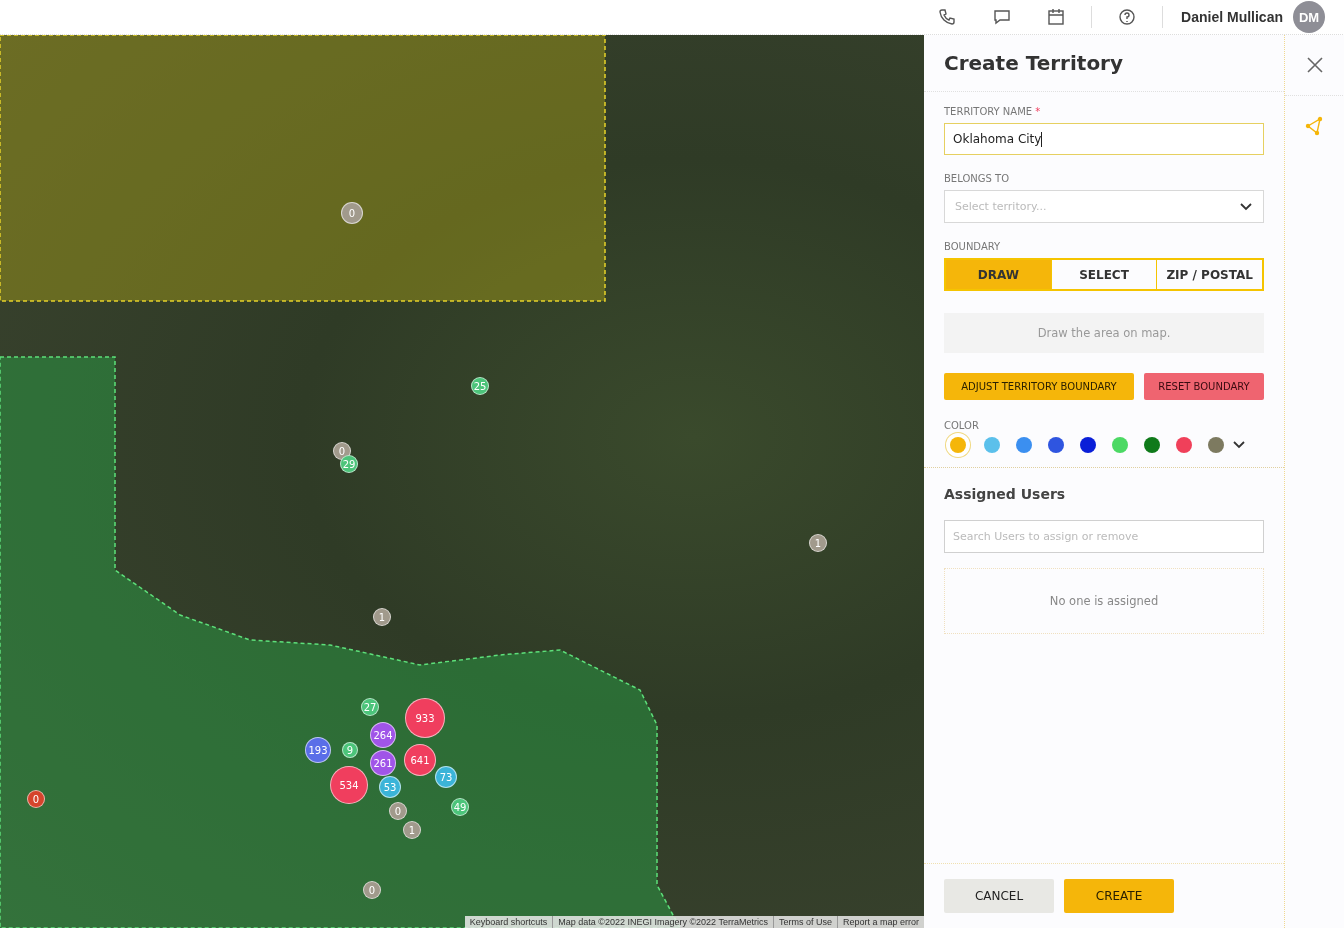  I want to click on field-label: TERRITORY NAME, so click(988, 111).